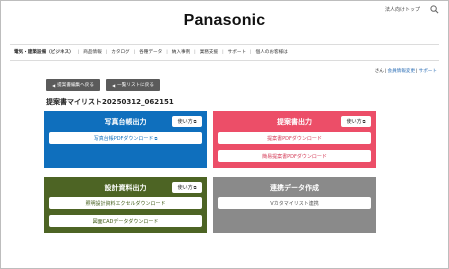 The width and height of the screenshot is (449, 269). I want to click on member-info-link: 会員情報変更, so click(401, 71).